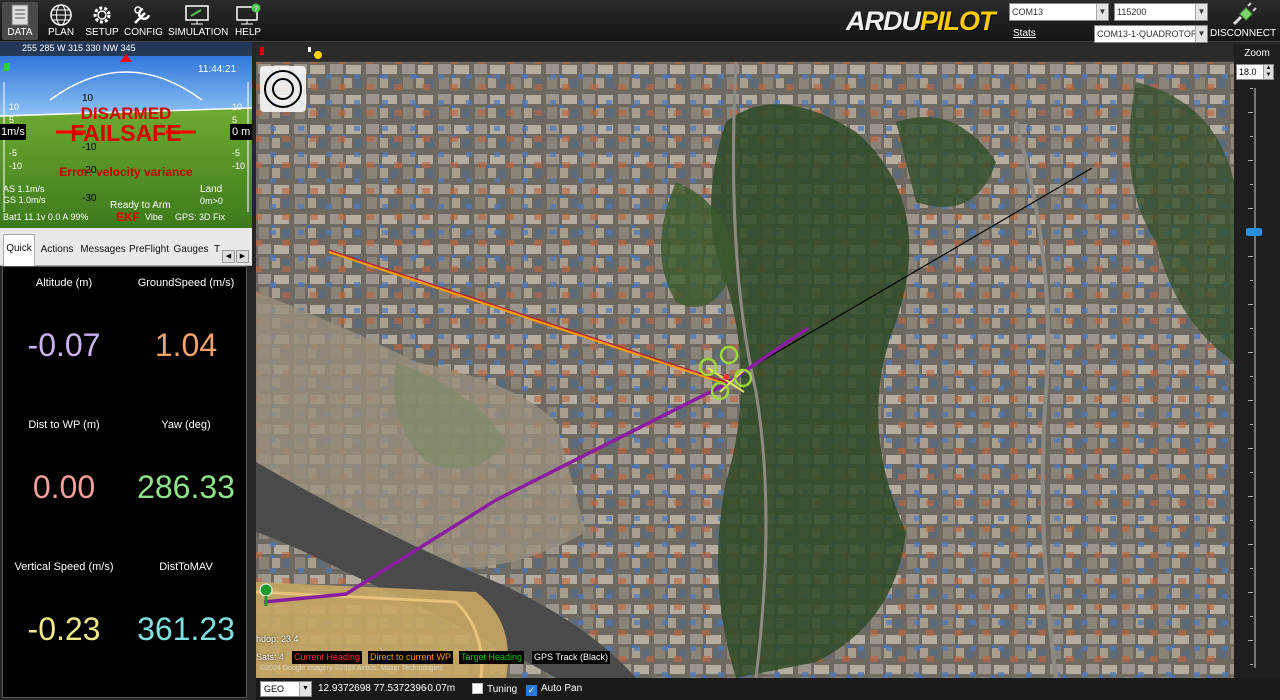  Describe the element at coordinates (79, 48) in the screenshot. I see `heading-scale: 255 285 W 315 330 NW 345` at that location.